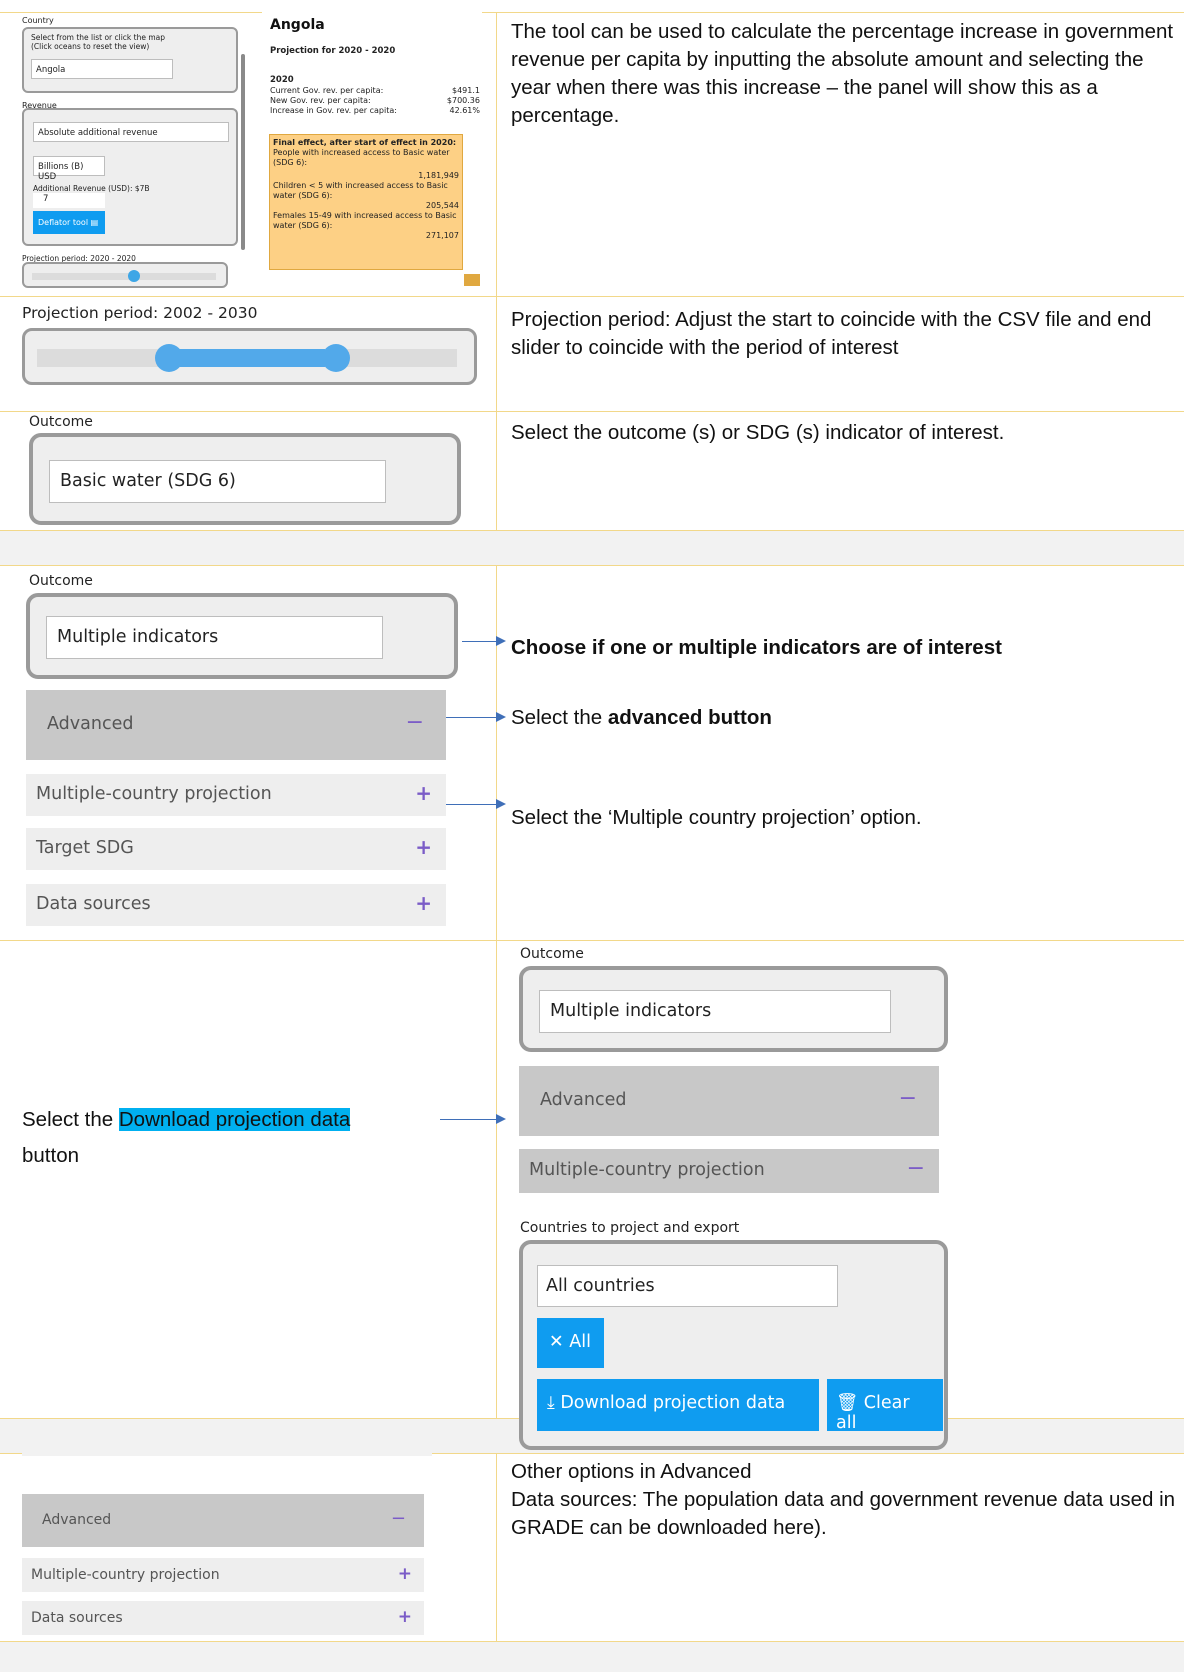 The height and width of the screenshot is (1672, 1184). Describe the element at coordinates (687, 1286) in the screenshot. I see `countries-select: All countries` at that location.